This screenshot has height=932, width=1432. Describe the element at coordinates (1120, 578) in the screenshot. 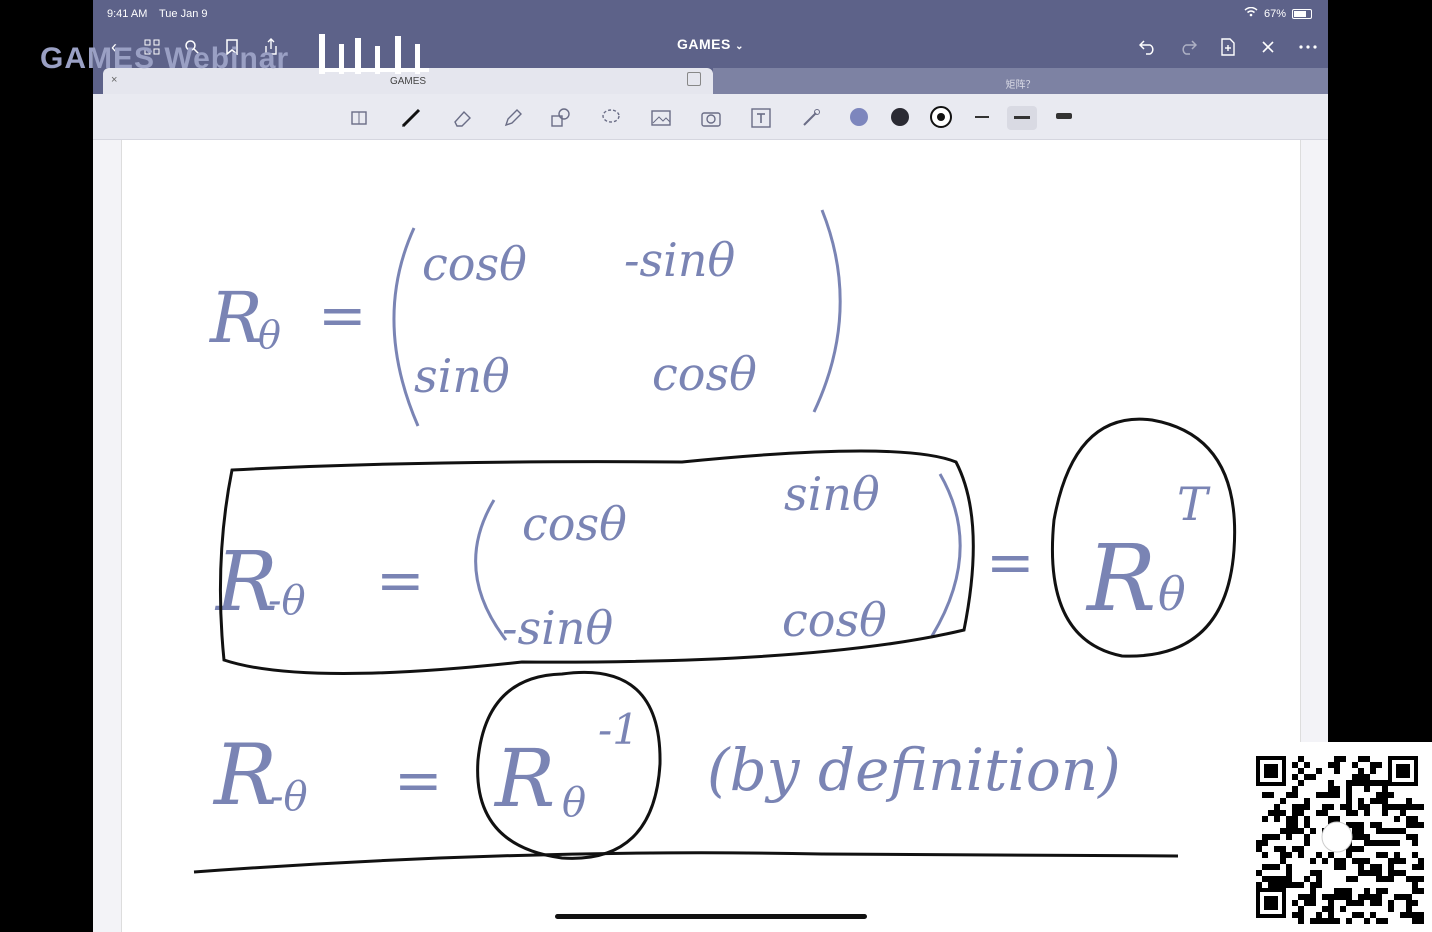

I see `rhs-r: R` at that location.